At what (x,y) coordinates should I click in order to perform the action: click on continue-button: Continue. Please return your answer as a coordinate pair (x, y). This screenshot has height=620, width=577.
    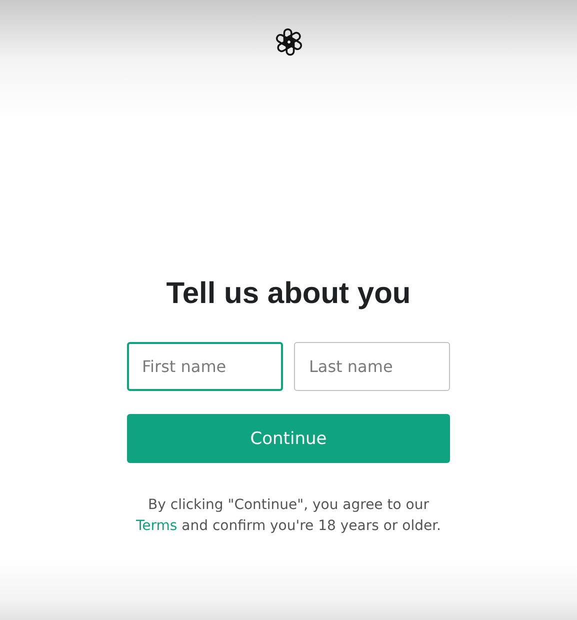
    Looking at the image, I should click on (288, 438).